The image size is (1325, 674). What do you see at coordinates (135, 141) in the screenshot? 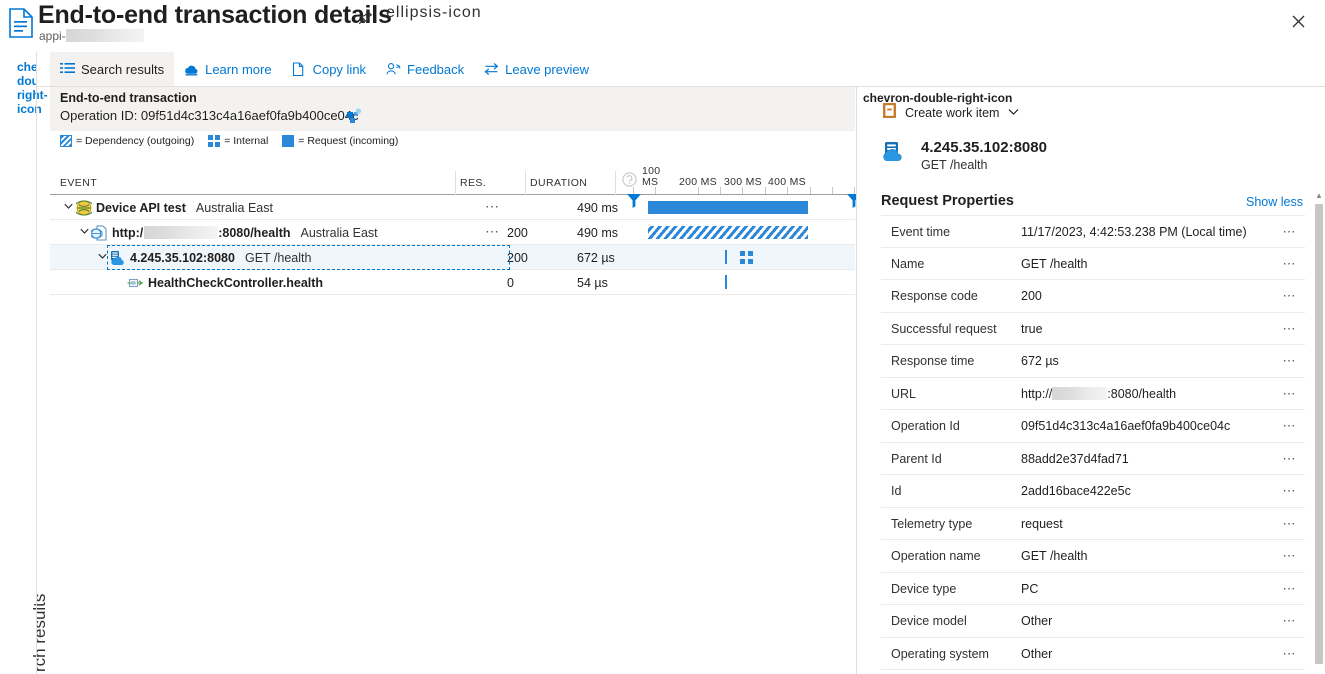
I see `legend-label-dependency: = Dependency (outgoing)` at bounding box center [135, 141].